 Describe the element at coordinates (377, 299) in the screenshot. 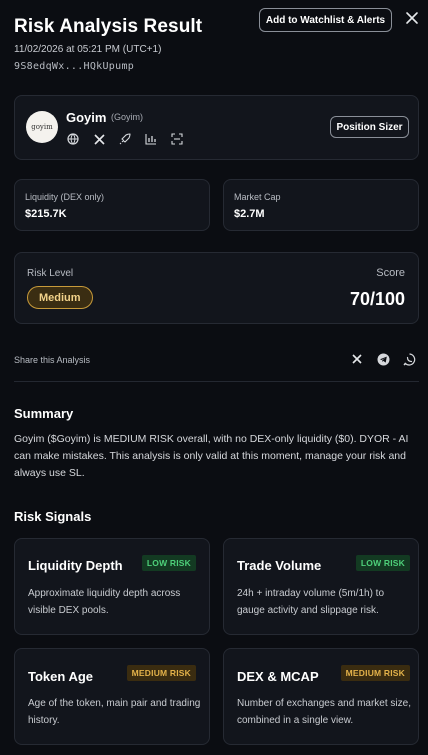

I see `score-value: 70/100` at that location.